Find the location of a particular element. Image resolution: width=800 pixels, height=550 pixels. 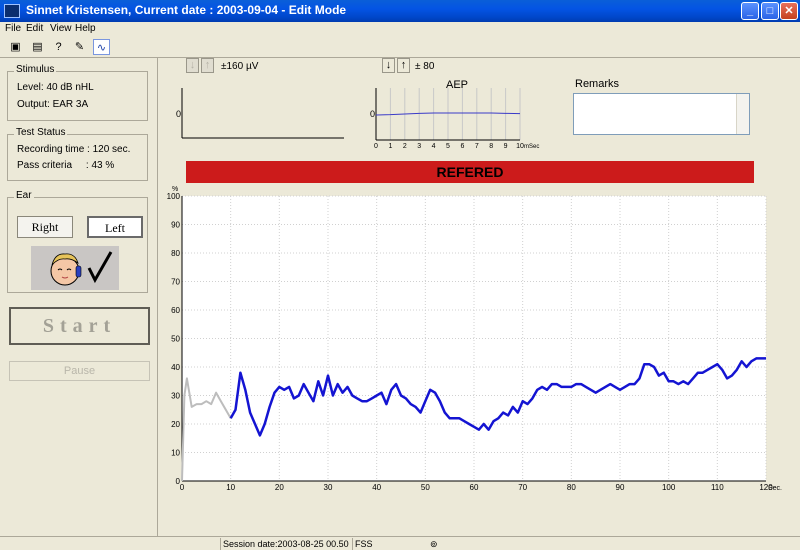

stimulus-group: Stimulus Level: 40 dB nHL Output: EAR 3A is located at coordinates (77, 92).